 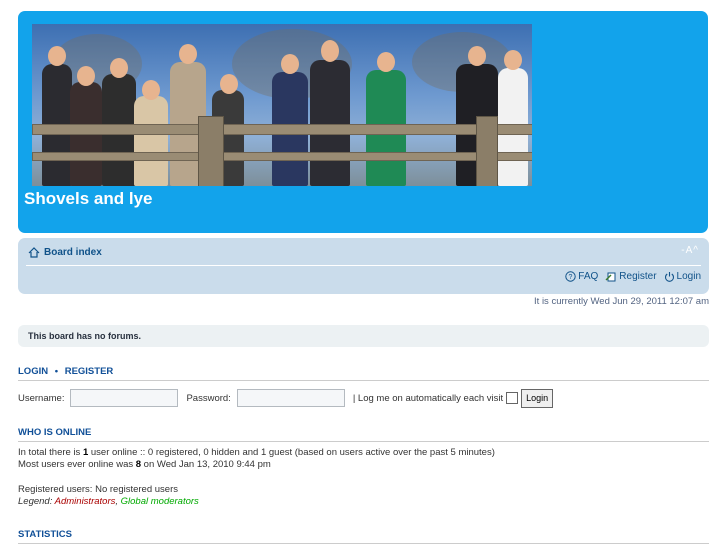 I want to click on board-index-link: Board index, so click(x=65, y=252).